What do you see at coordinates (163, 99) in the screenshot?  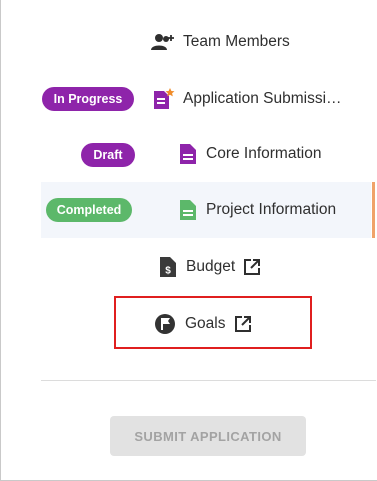 I see `application-document-star-icon` at bounding box center [163, 99].